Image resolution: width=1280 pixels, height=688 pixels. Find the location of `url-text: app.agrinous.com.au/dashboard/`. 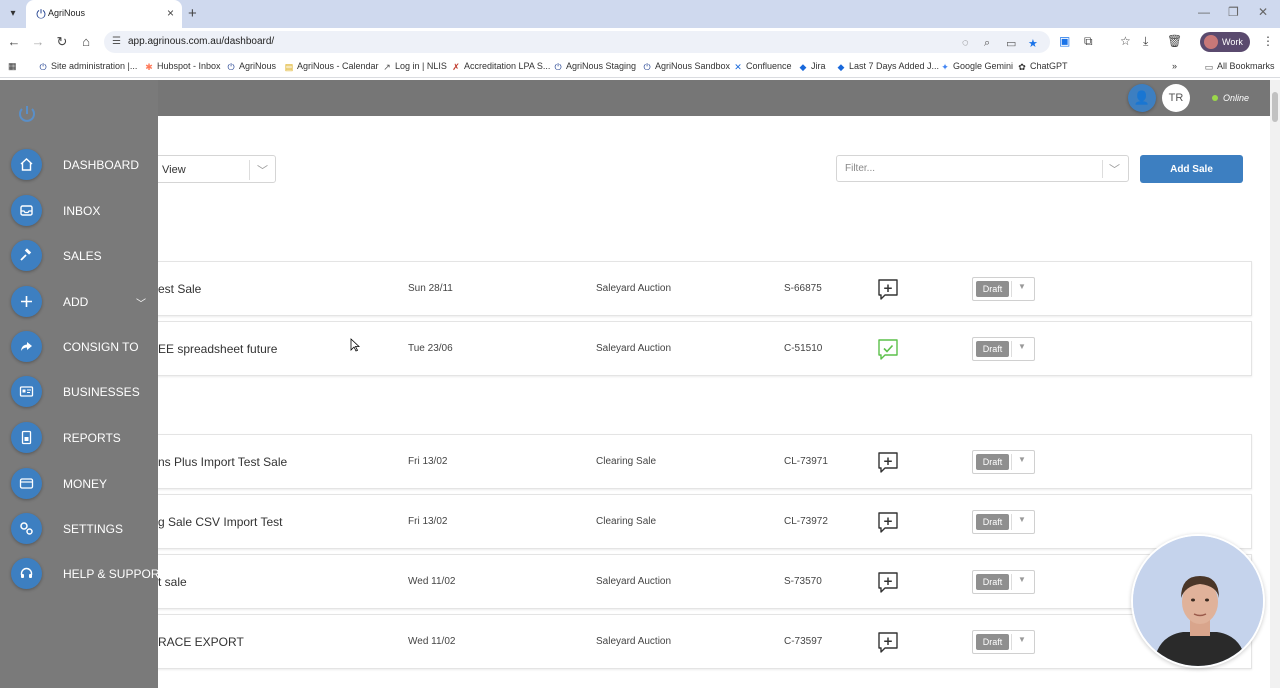

url-text: app.agrinous.com.au/dashboard/ is located at coordinates (201, 41).